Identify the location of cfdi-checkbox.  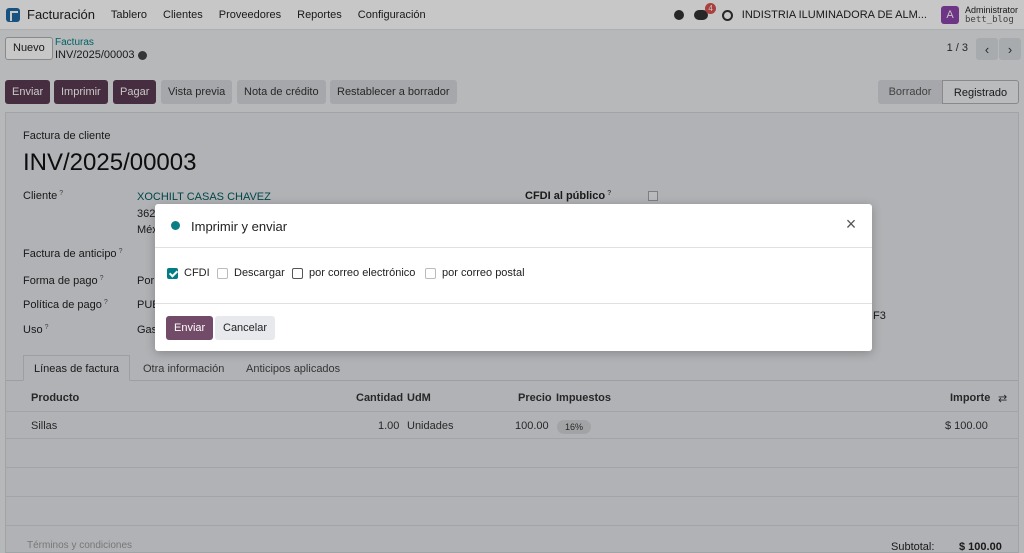
(172, 273).